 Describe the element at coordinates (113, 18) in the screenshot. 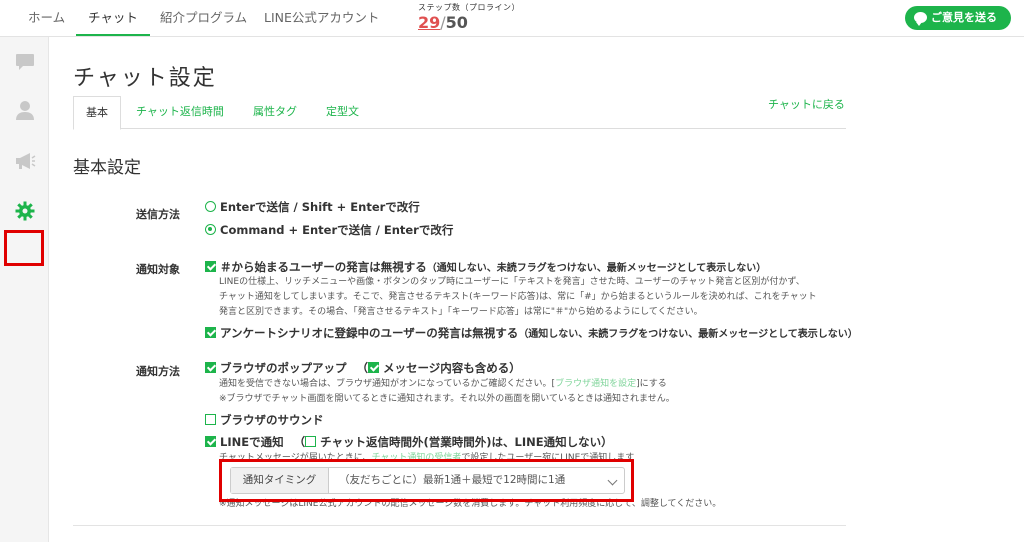

I see `nav-chat: チャット` at that location.